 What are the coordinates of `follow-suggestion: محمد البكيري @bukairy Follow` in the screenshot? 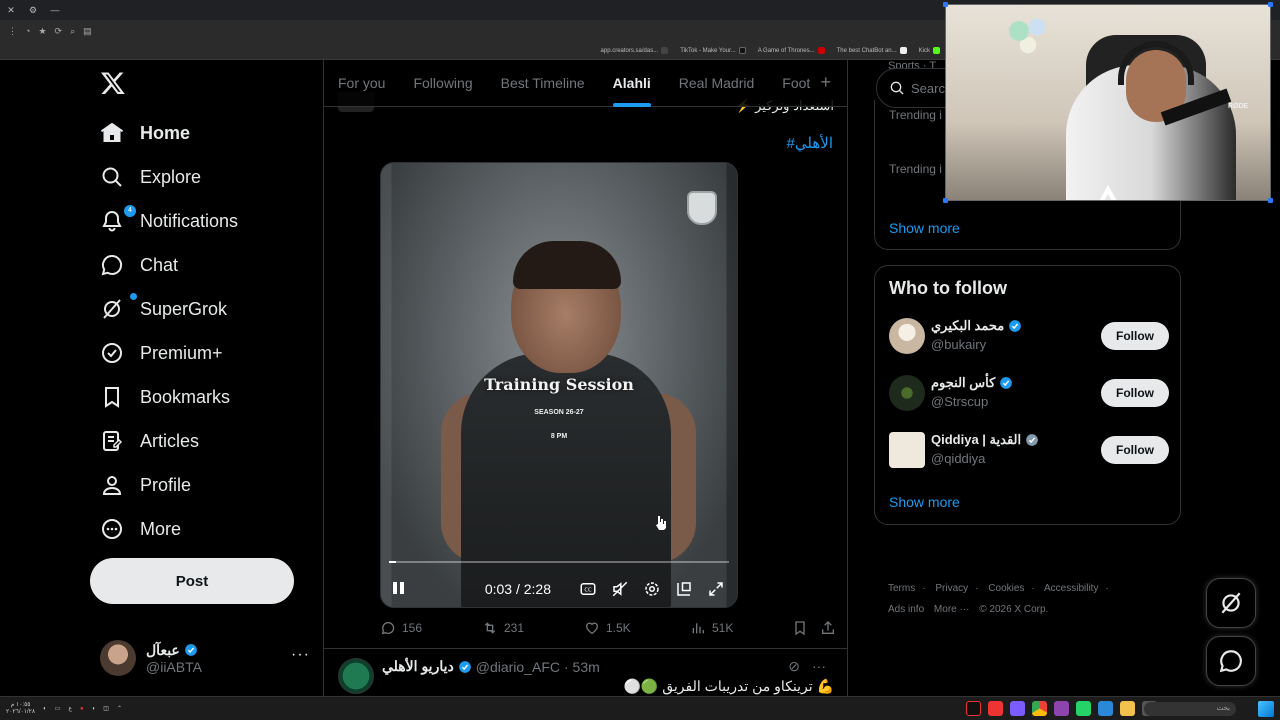 It's located at (1029, 338).